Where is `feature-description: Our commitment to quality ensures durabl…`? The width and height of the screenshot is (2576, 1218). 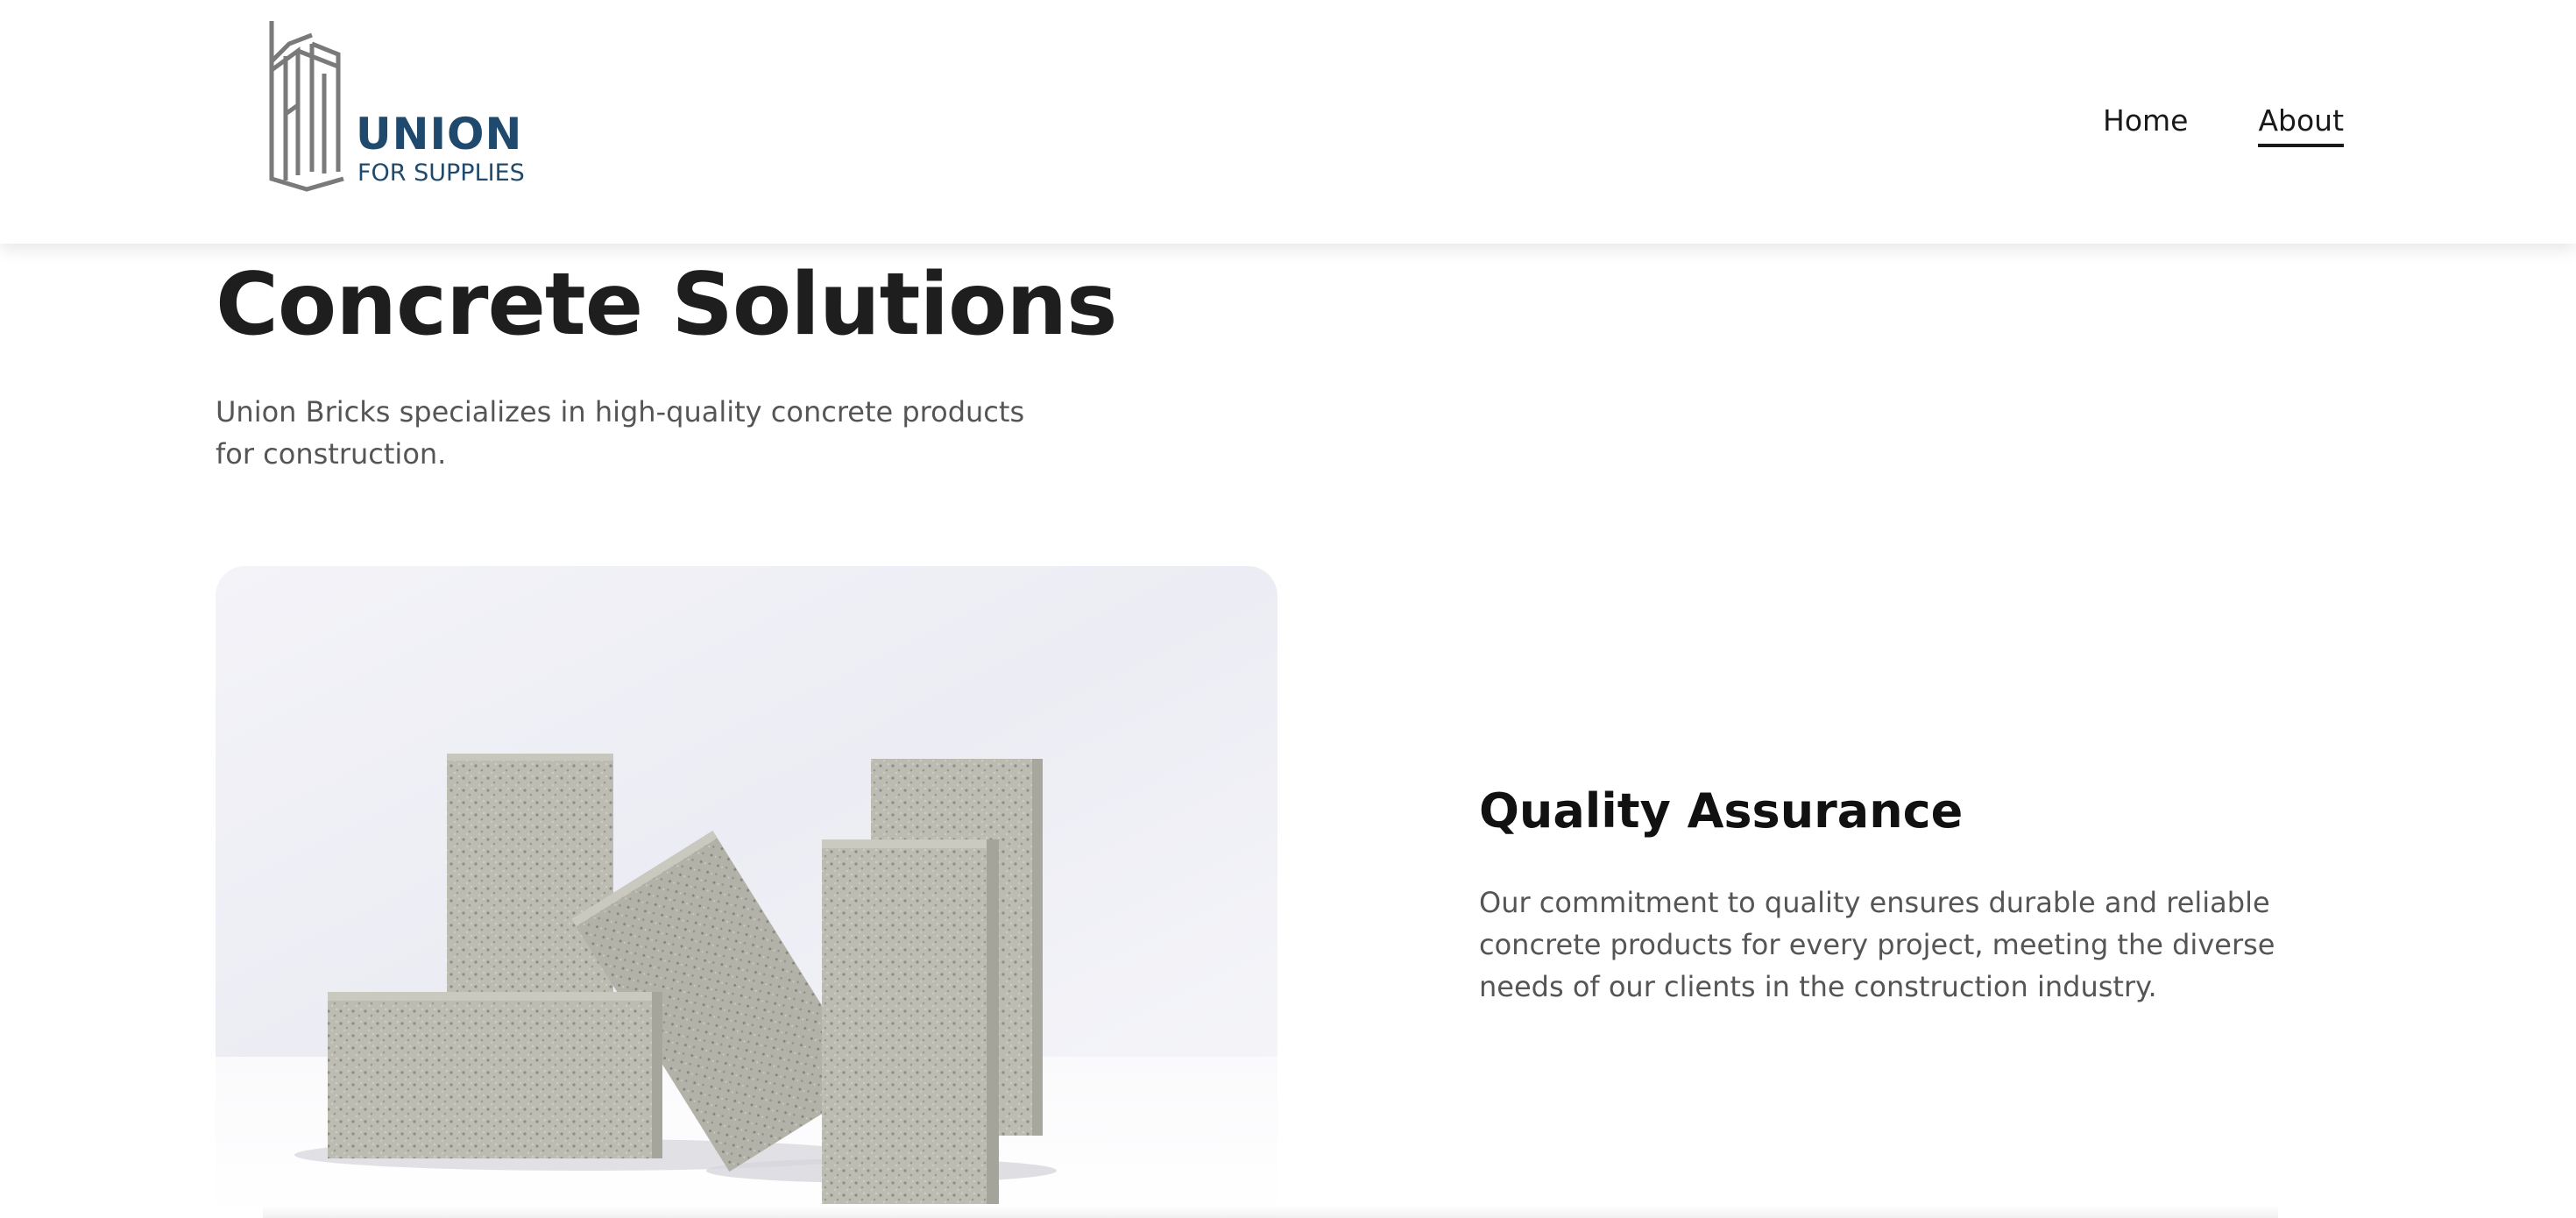 feature-description: Our commitment to quality ensures durabl… is located at coordinates (1877, 944).